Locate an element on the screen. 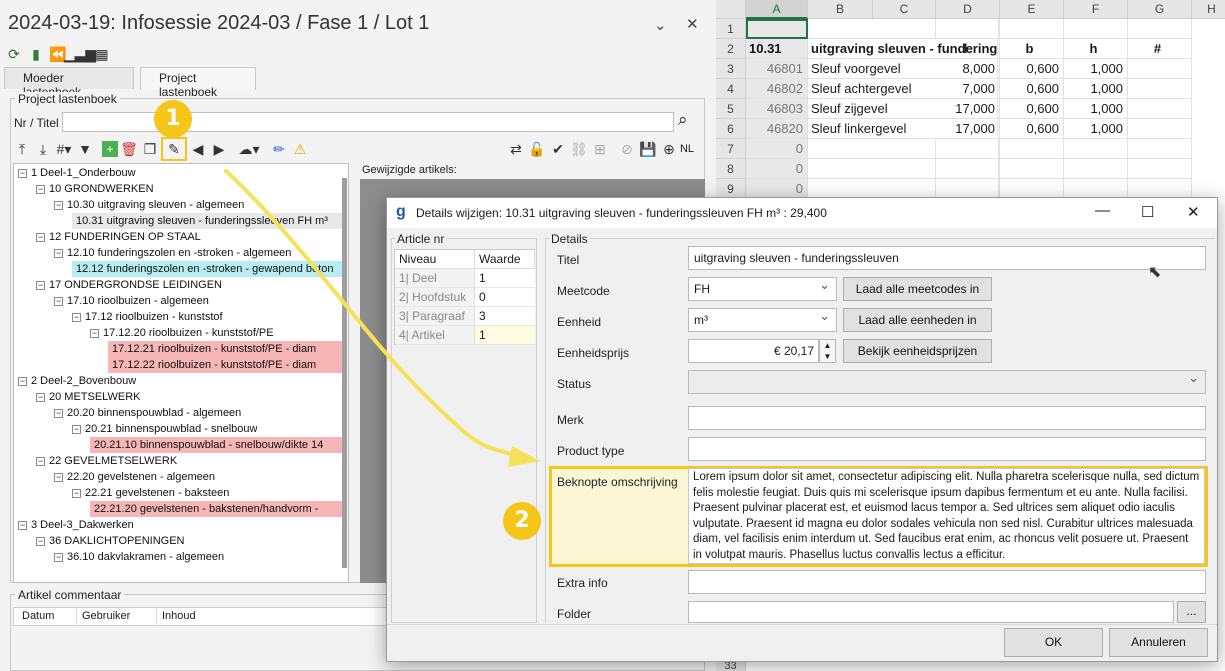  step-marker-1: 1 is located at coordinates (173, 119).